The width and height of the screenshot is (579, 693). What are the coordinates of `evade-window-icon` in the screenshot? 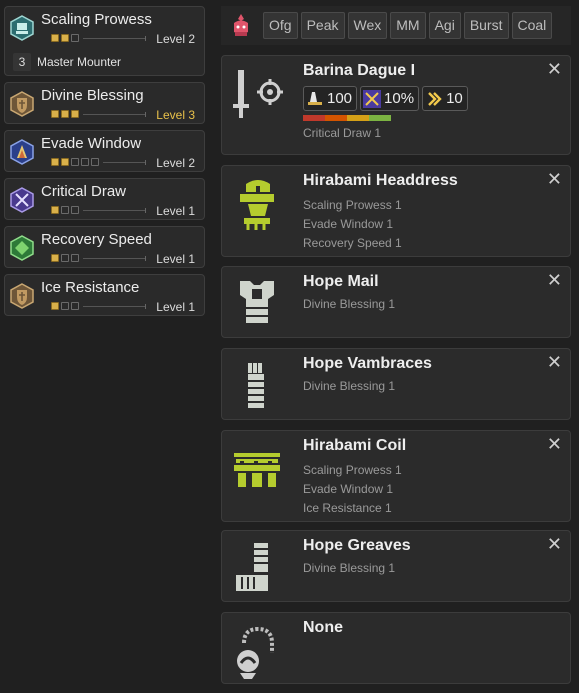 It's located at (22, 152).